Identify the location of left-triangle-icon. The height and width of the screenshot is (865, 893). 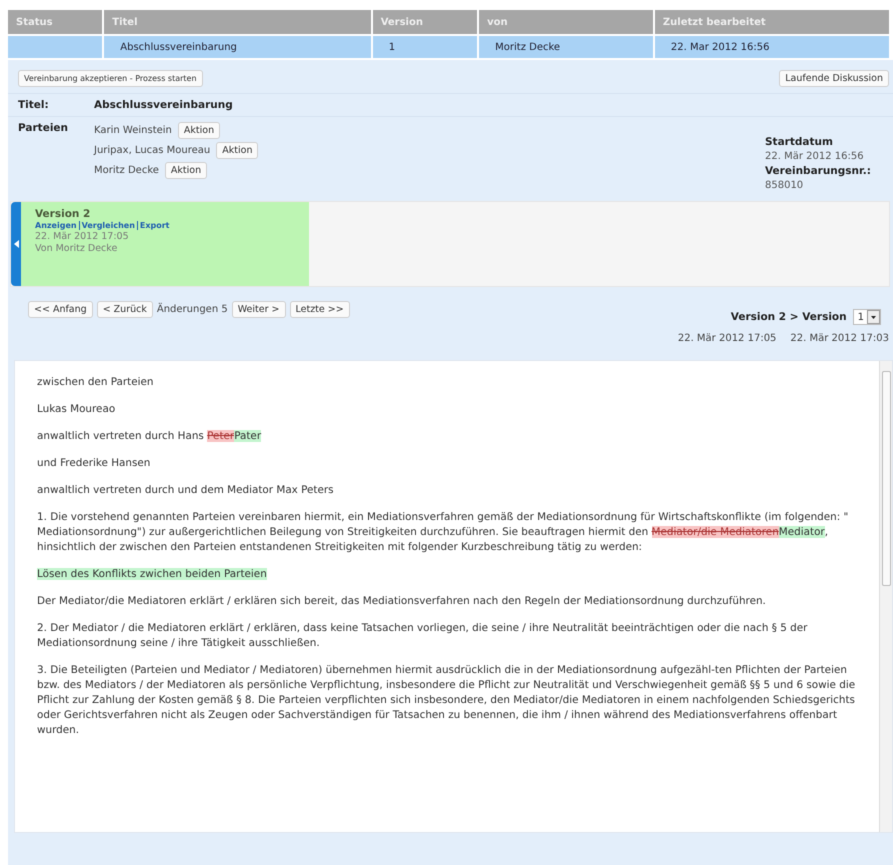
(16, 244).